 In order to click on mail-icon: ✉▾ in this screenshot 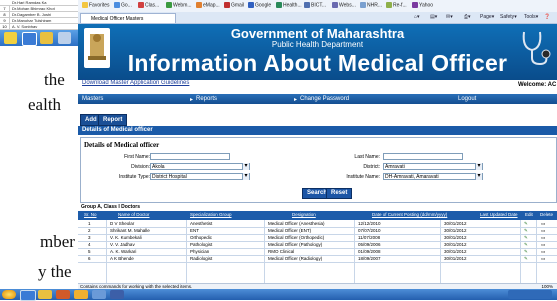, I will do `click(449, 17)`.